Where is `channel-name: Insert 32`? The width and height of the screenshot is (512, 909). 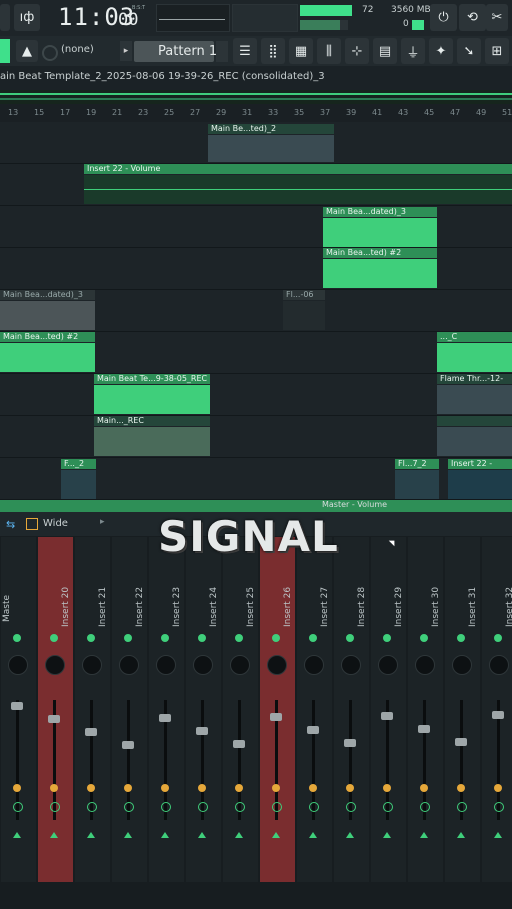 channel-name: Insert 32 is located at coordinates (508, 607).